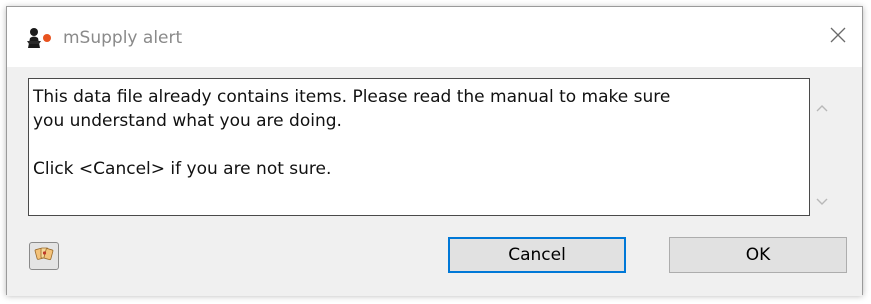  I want to click on help-cards-icon, so click(44, 256).